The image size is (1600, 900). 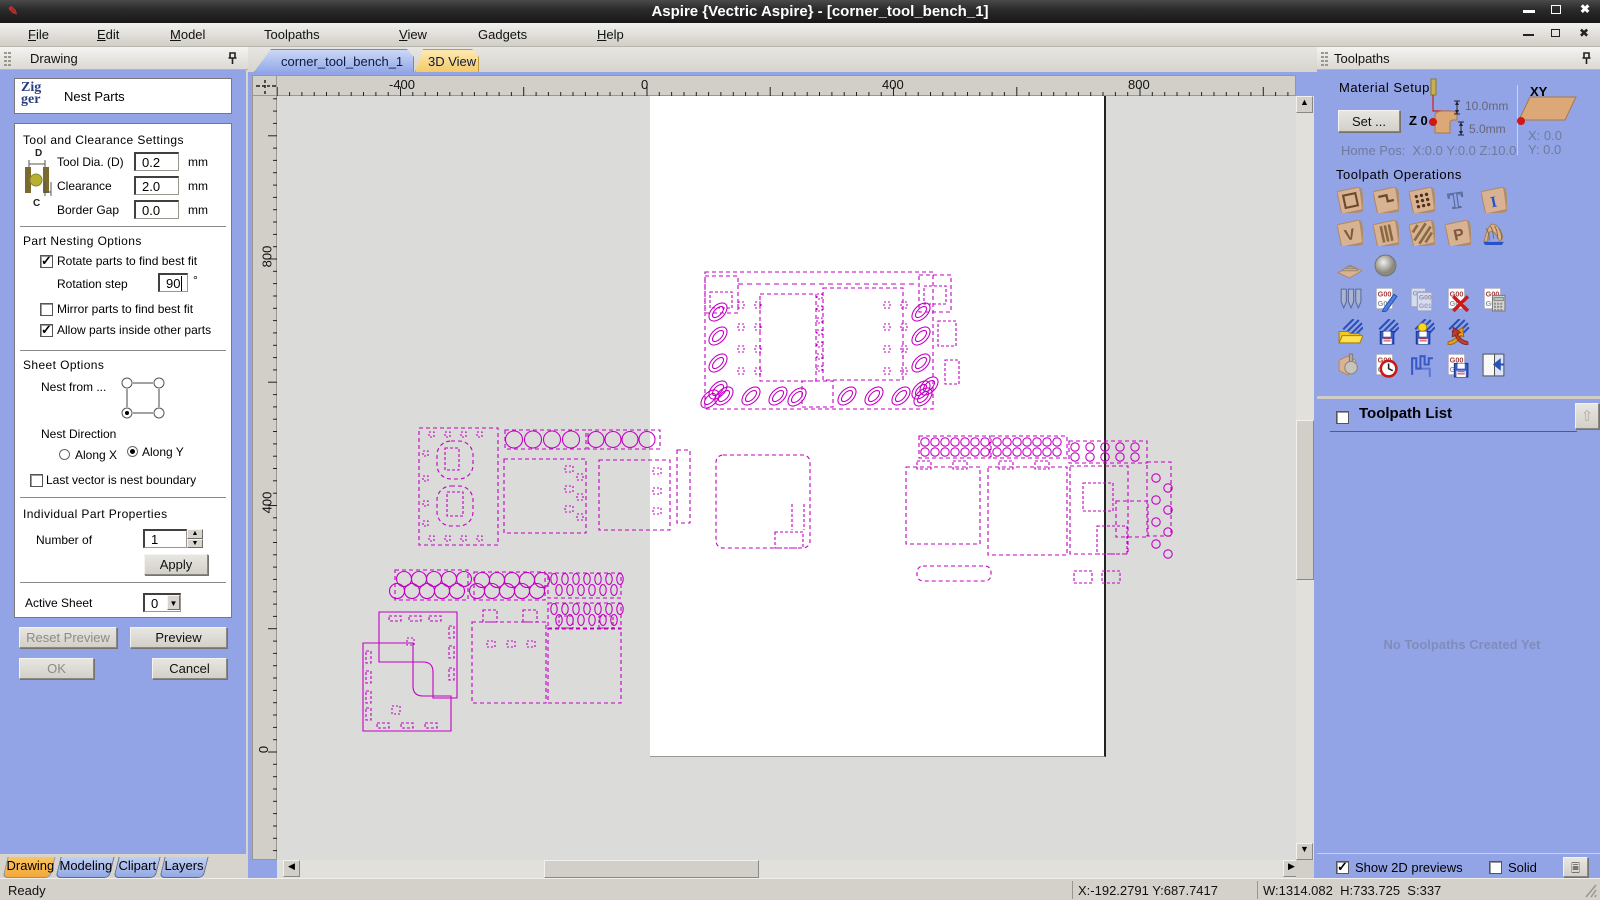 I want to click on svg-text: T, so click(x=1456, y=200).